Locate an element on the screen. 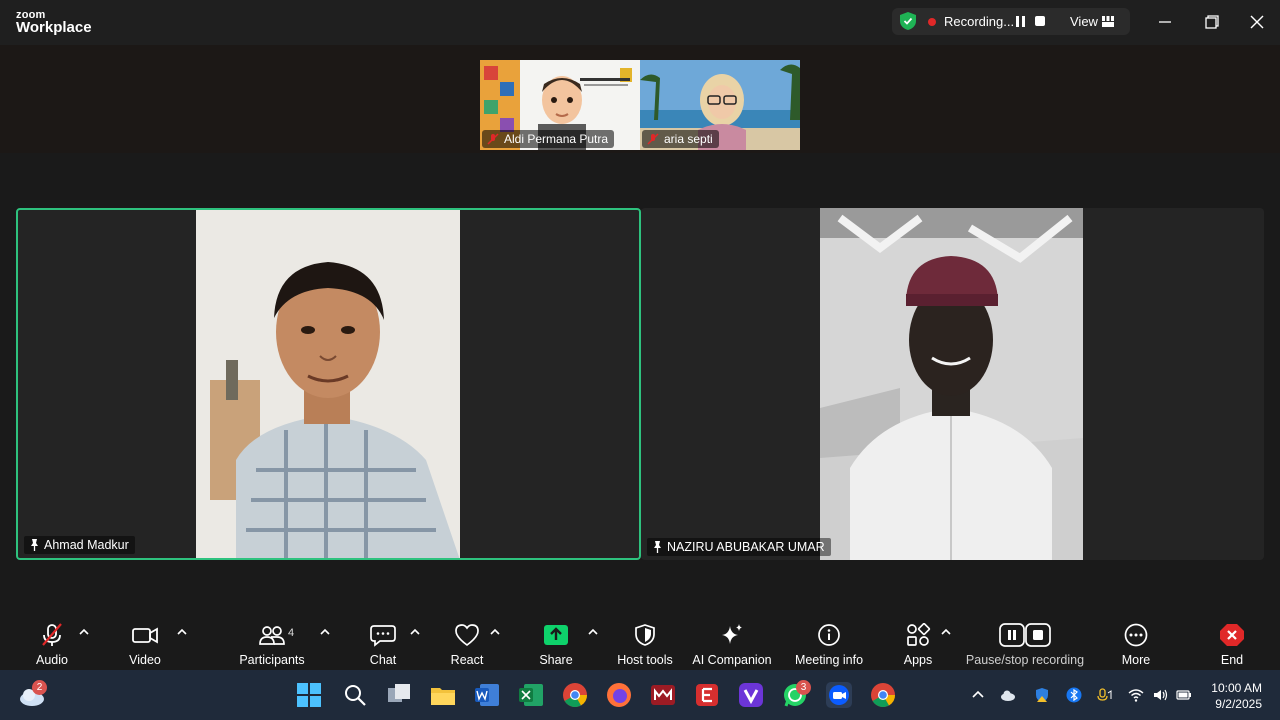 The height and width of the screenshot is (720, 1280). app-e-icon is located at coordinates (707, 695).